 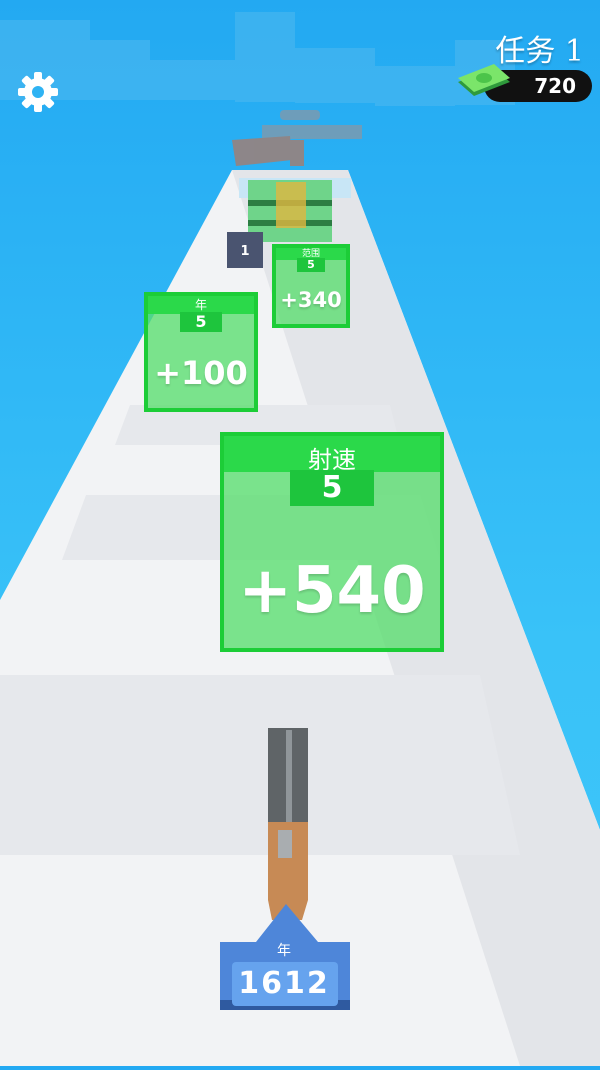 What do you see at coordinates (332, 542) in the screenshot?
I see `gate-fire-rate: 射速 5 +540` at bounding box center [332, 542].